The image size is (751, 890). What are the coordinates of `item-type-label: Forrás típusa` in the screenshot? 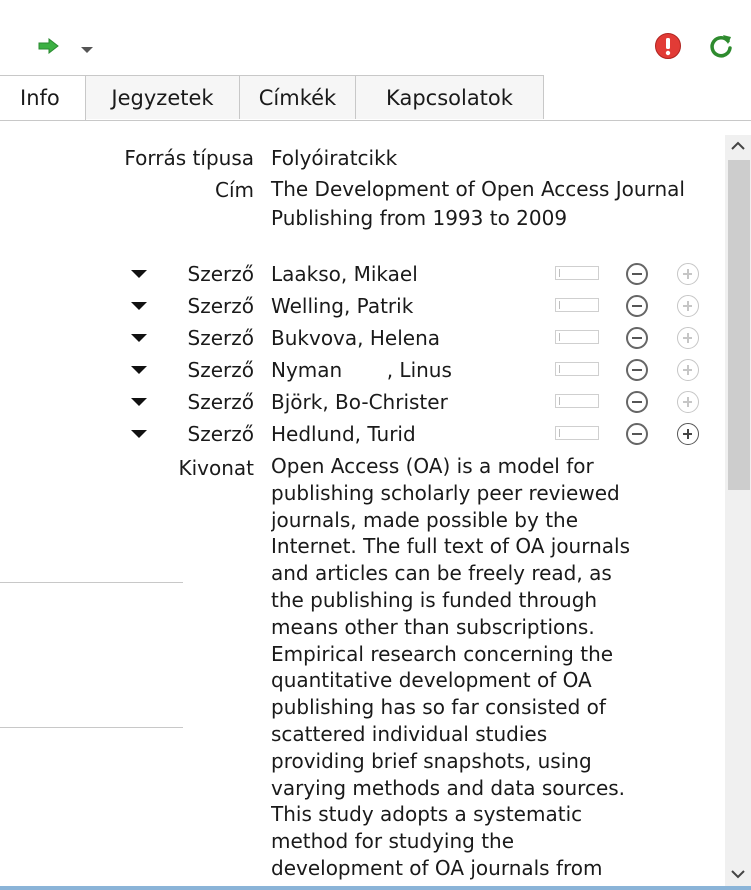 It's located at (189, 158).